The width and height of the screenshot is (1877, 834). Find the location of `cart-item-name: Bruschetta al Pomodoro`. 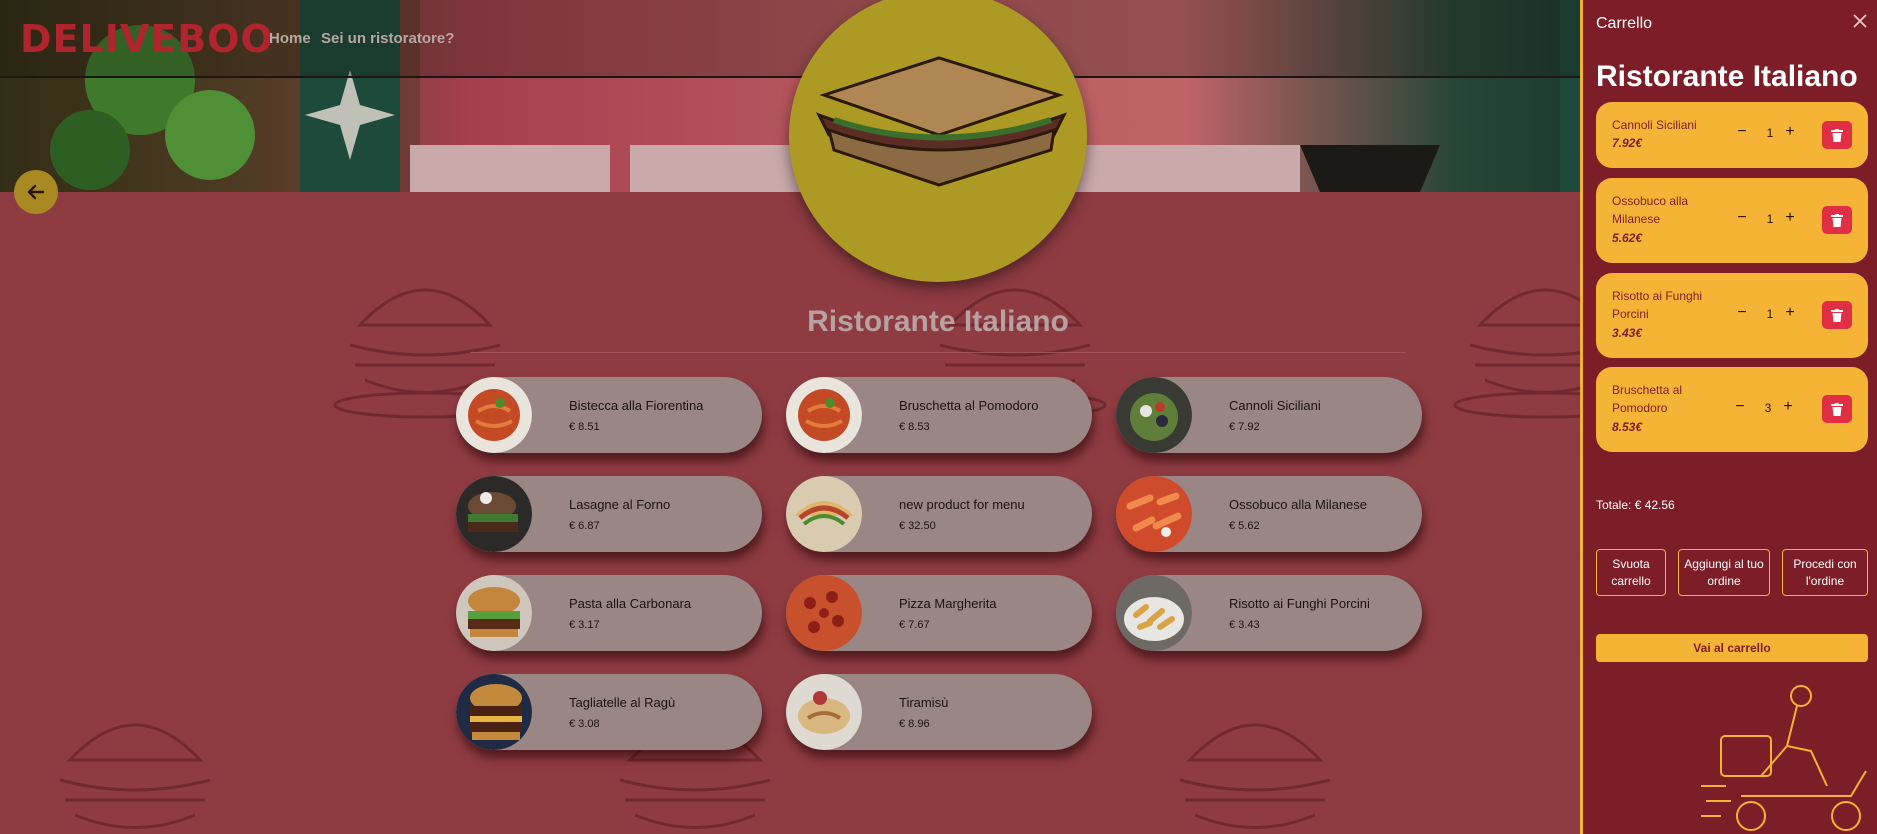

cart-item-name: Bruschetta al Pomodoro is located at coordinates (1647, 399).